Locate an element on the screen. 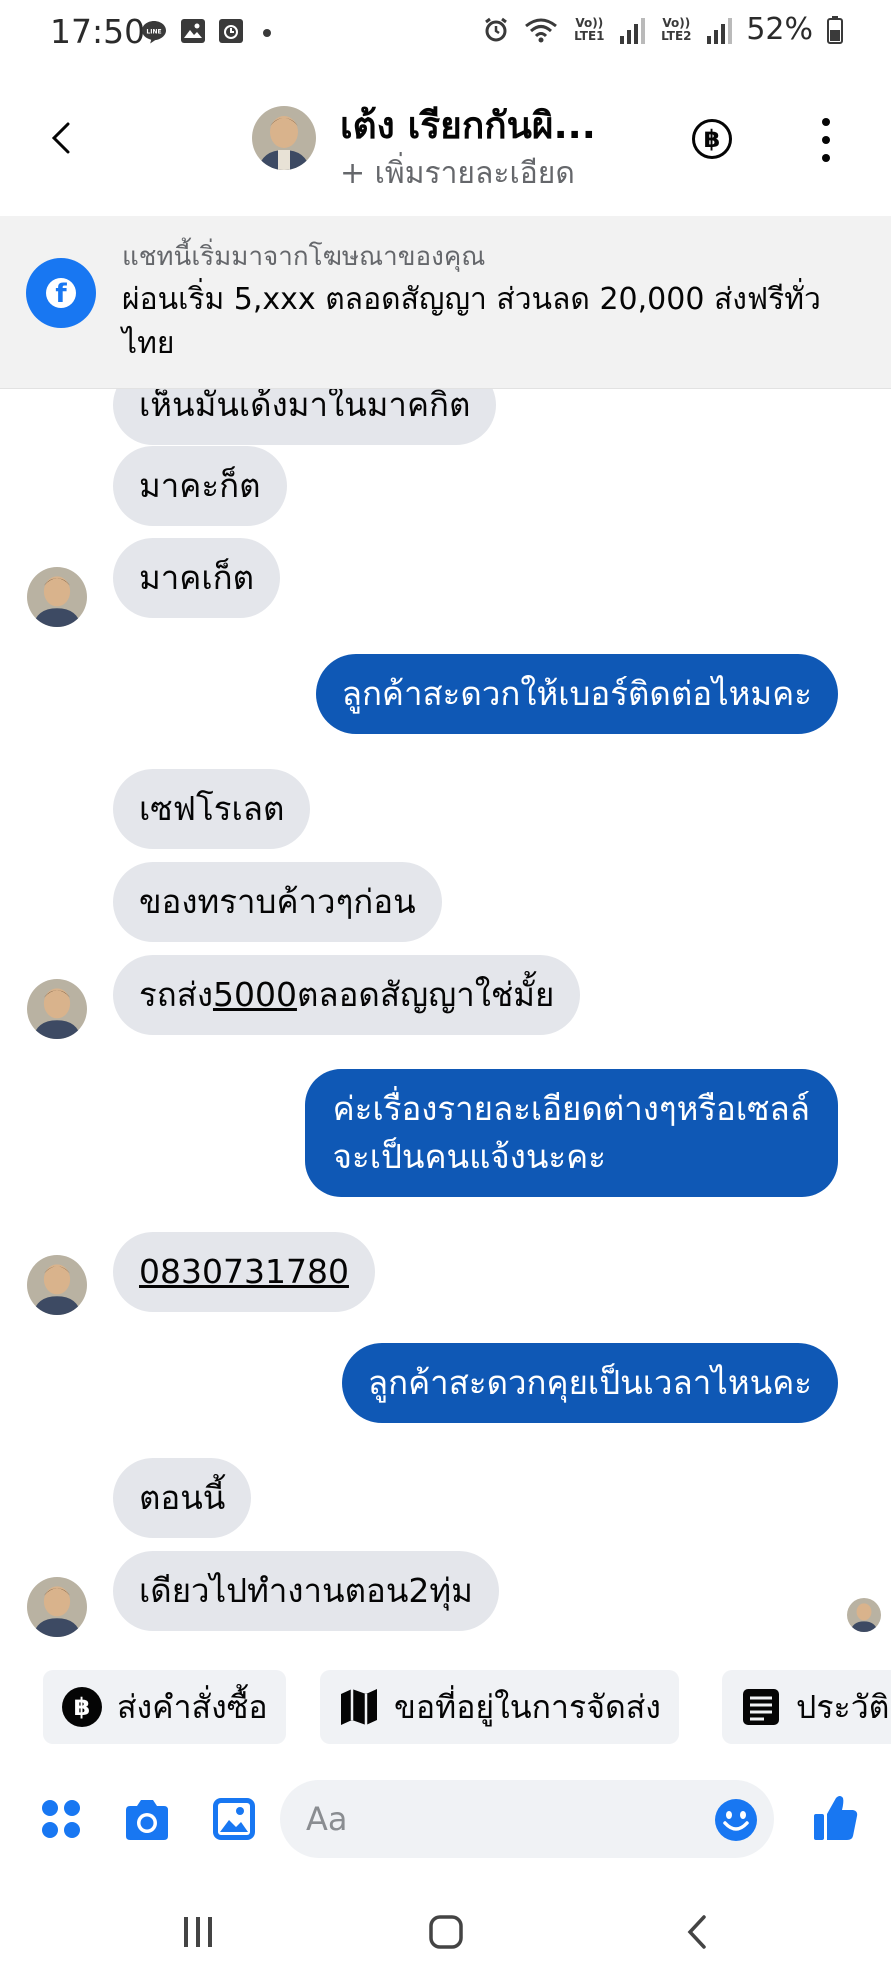 The height and width of the screenshot is (1980, 891). line-icon: LINE is located at coordinates (154, 32).